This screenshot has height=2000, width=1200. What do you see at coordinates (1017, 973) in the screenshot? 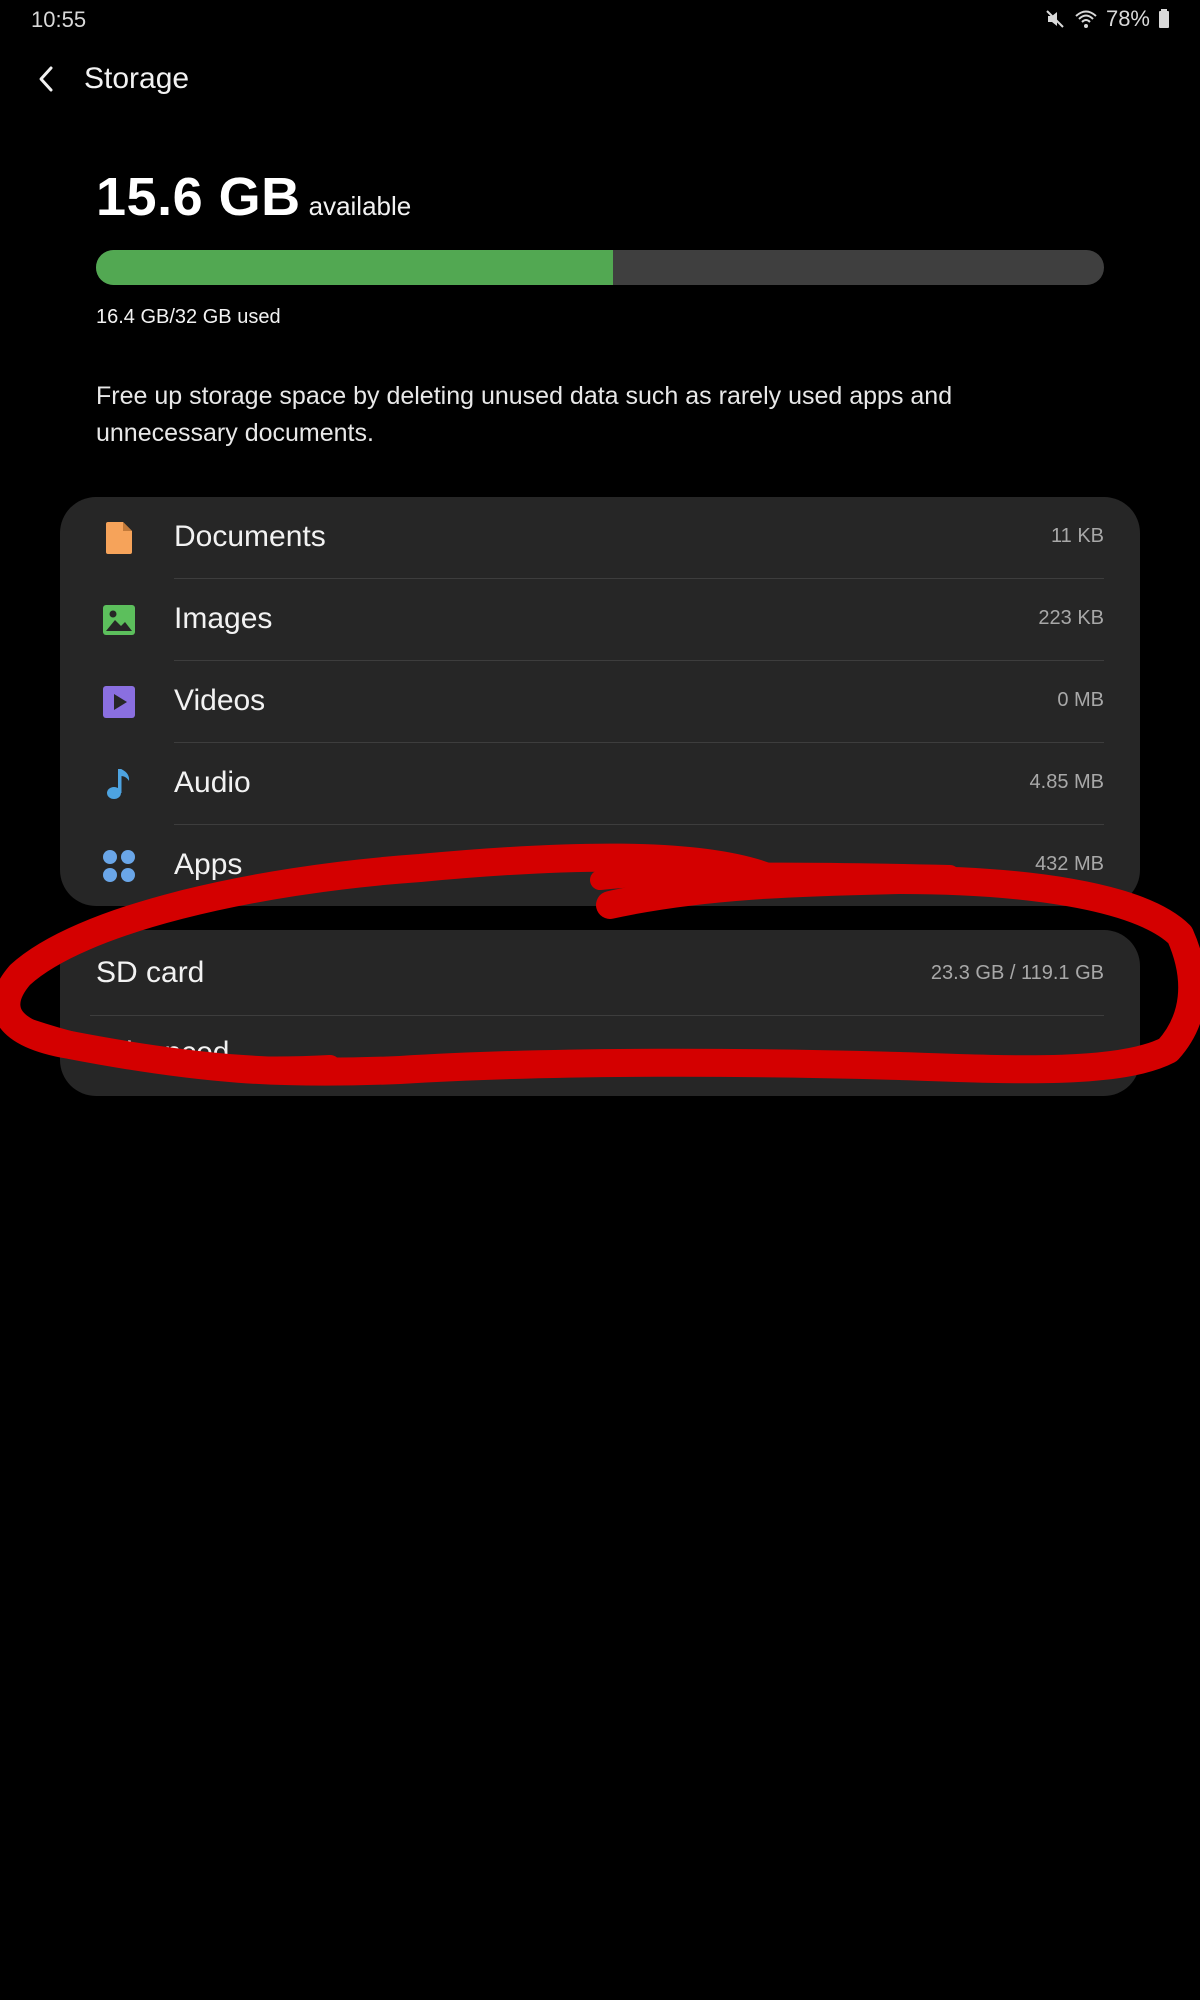
I see `sd-card-size: 23.3 GB / 119.1 GB` at bounding box center [1017, 973].